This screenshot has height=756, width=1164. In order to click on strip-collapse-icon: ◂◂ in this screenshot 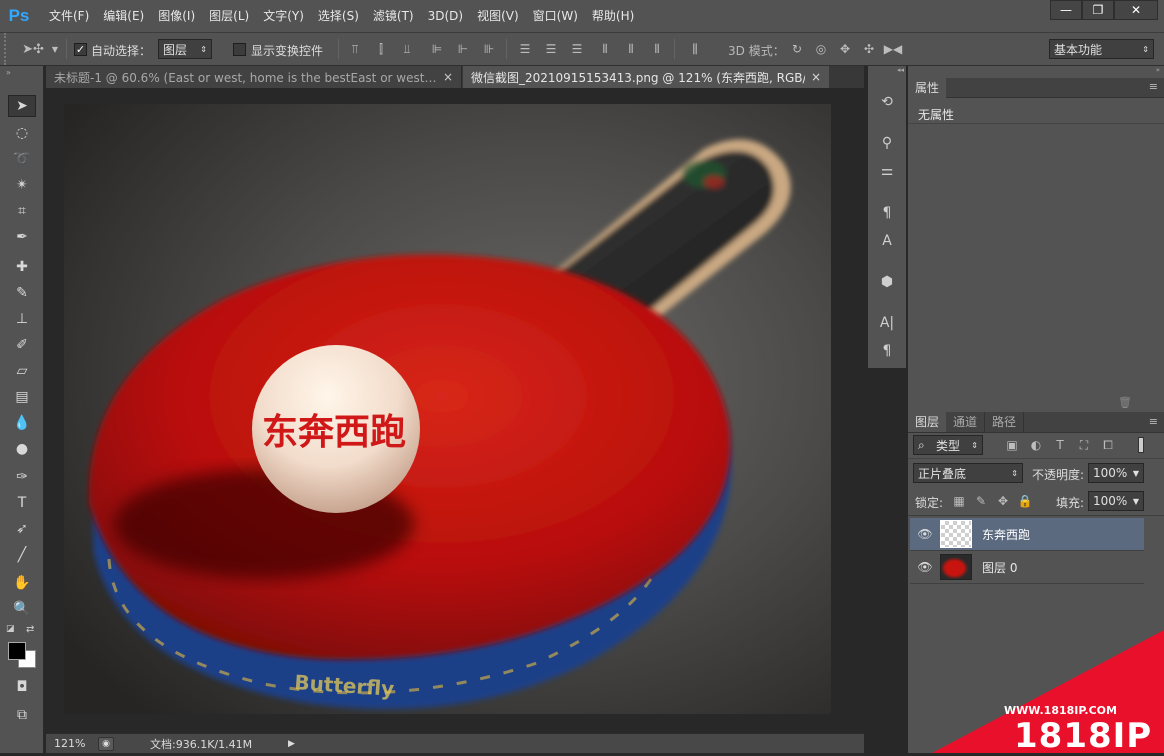, I will do `click(887, 72)`.